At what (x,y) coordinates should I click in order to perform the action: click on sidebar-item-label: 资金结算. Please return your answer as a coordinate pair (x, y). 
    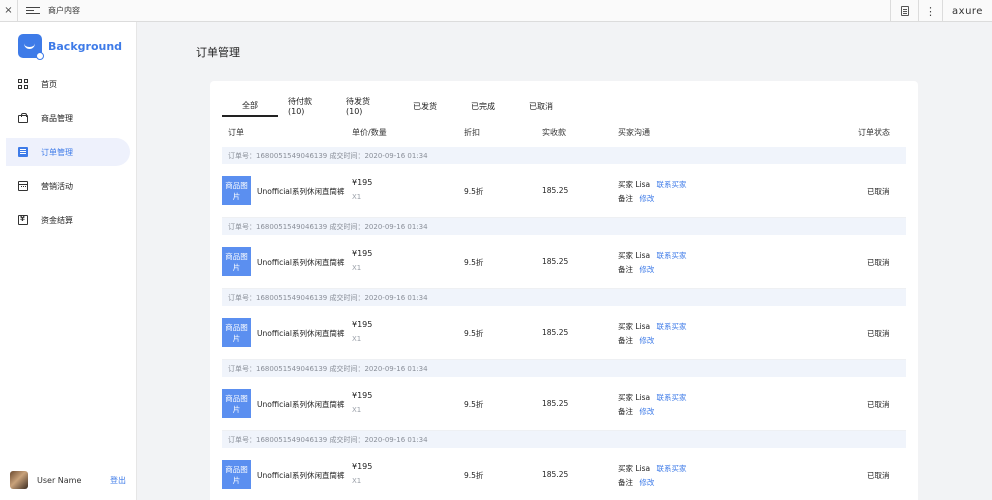
    Looking at the image, I should click on (57, 220).